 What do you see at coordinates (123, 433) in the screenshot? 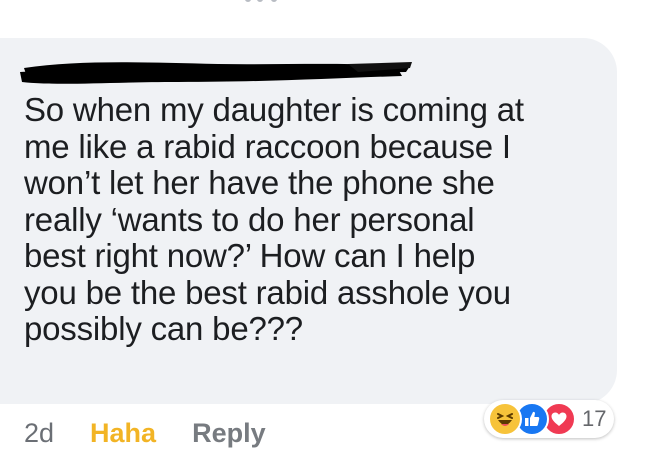
I see `haha-reaction-button: Haha` at bounding box center [123, 433].